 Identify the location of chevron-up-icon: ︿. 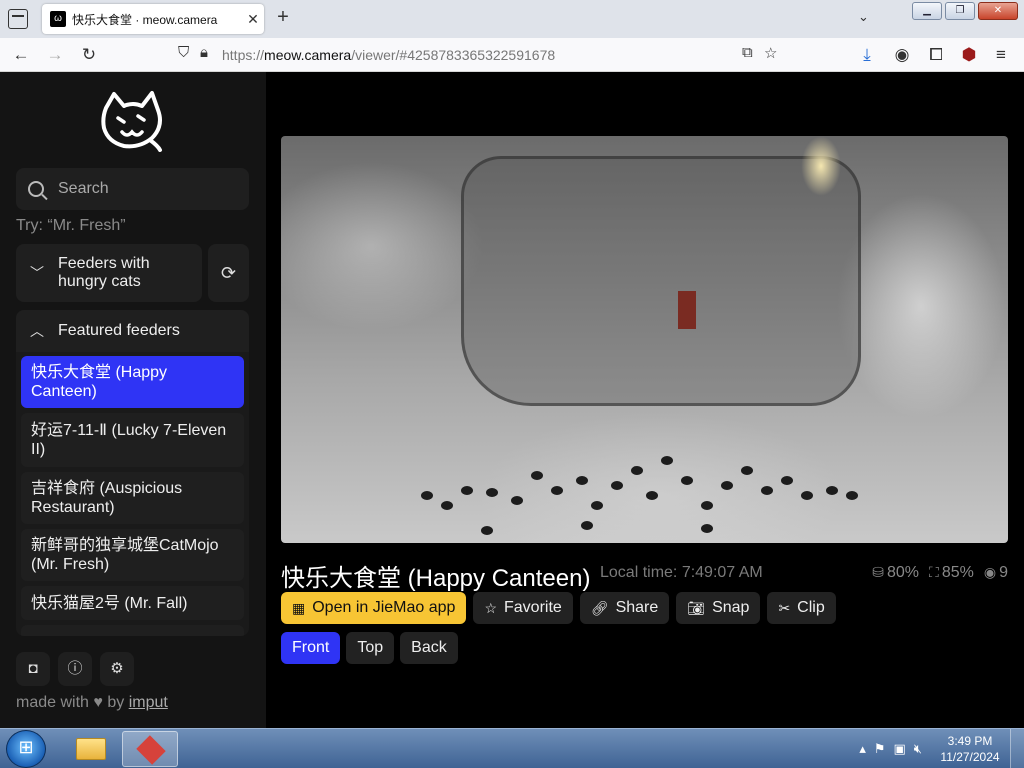
(37, 331).